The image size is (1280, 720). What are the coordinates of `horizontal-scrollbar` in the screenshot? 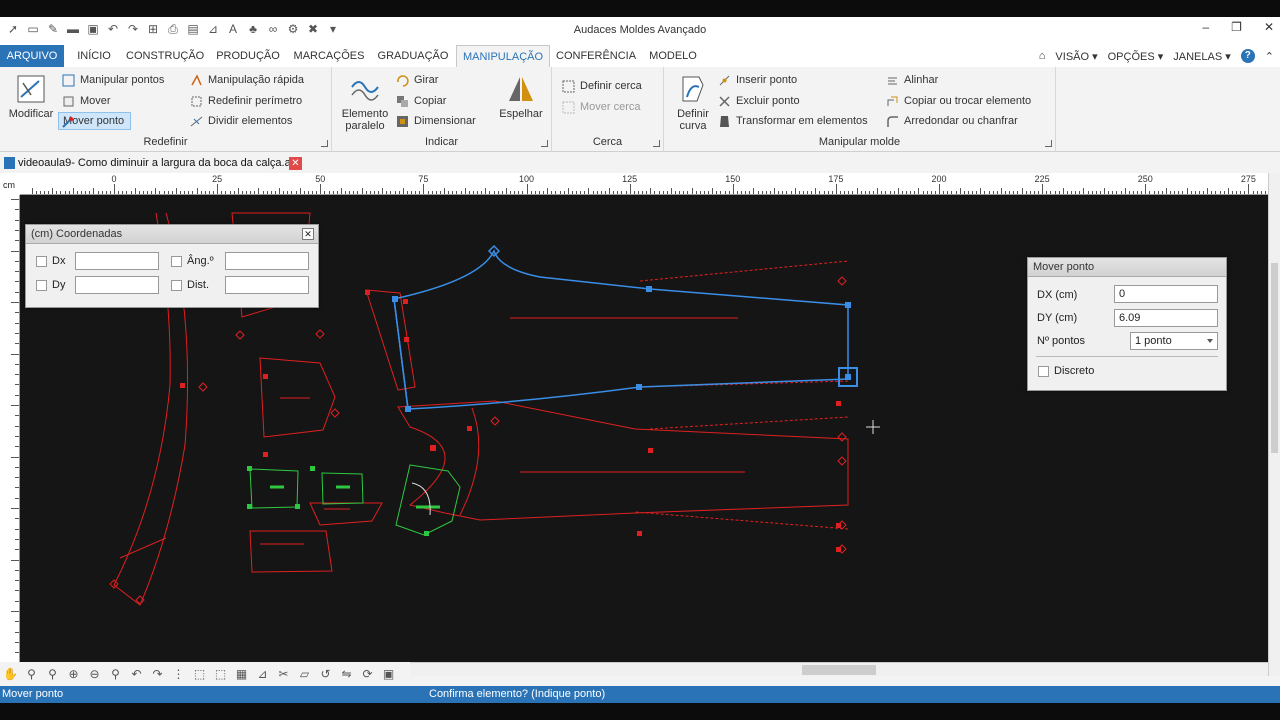 It's located at (839, 669).